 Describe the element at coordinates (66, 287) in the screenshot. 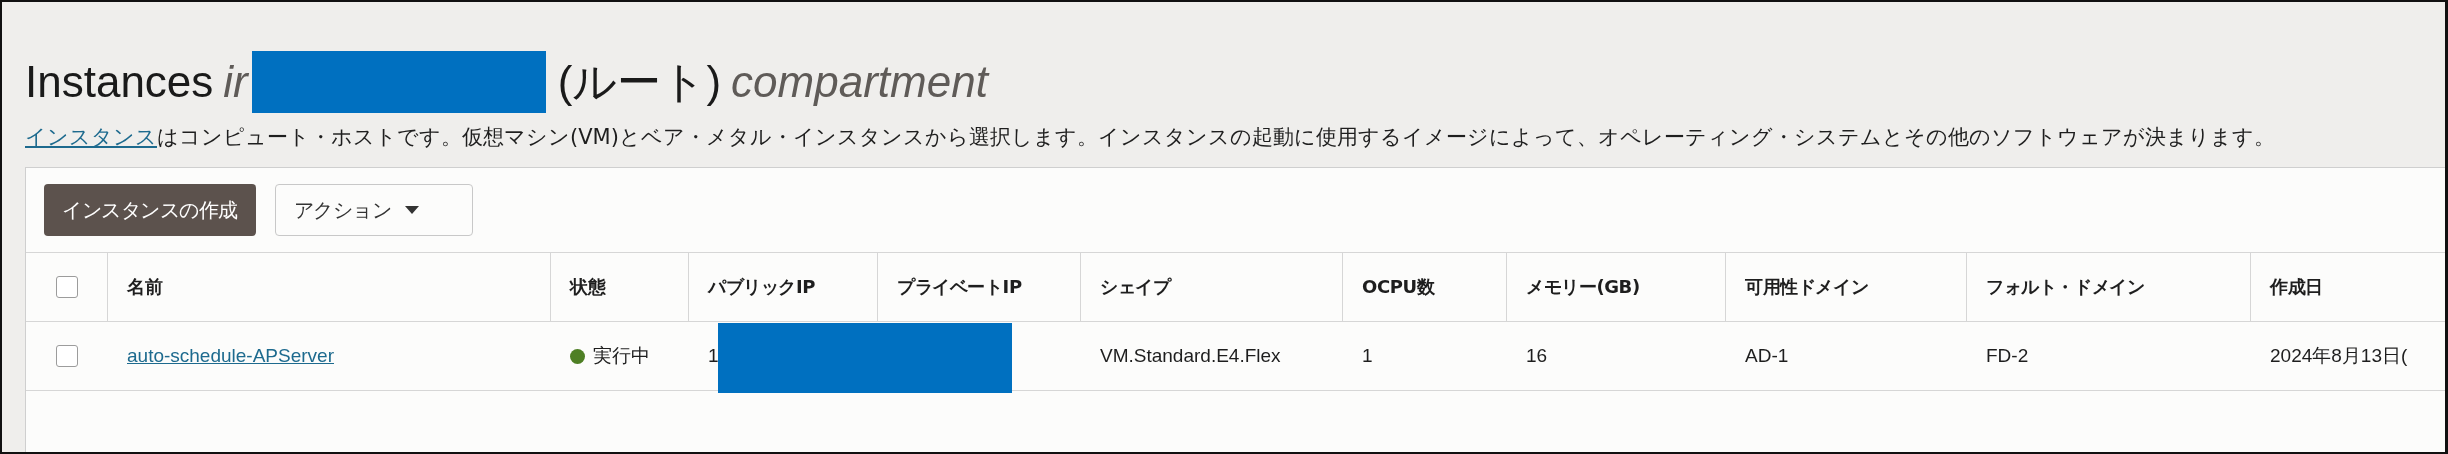

I see `select-all-checkbox` at that location.